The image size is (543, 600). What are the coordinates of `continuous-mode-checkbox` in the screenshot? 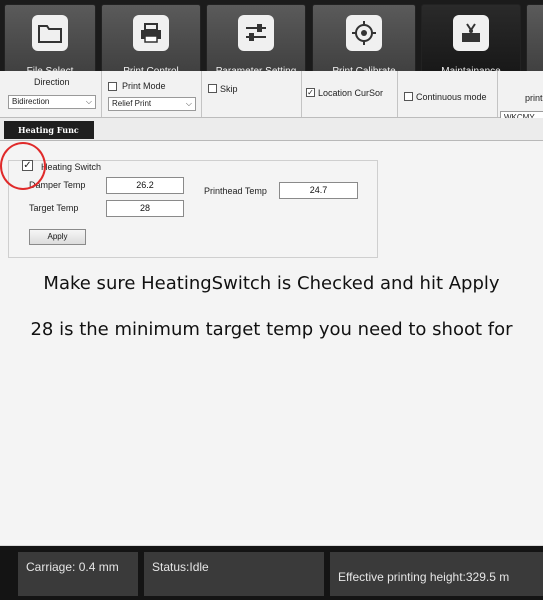 It's located at (408, 96).